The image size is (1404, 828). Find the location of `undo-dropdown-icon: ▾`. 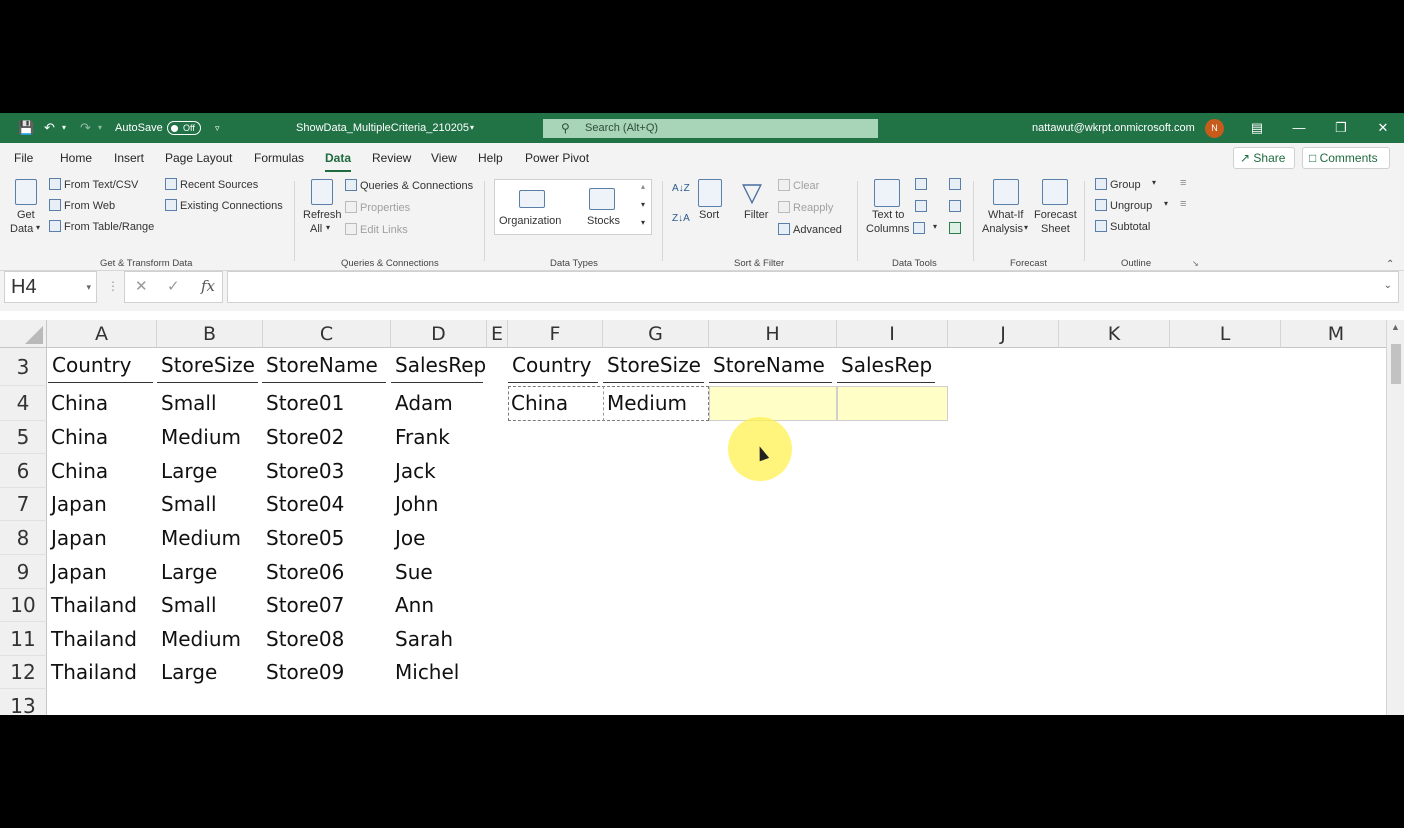

undo-dropdown-icon: ▾ is located at coordinates (64, 128).